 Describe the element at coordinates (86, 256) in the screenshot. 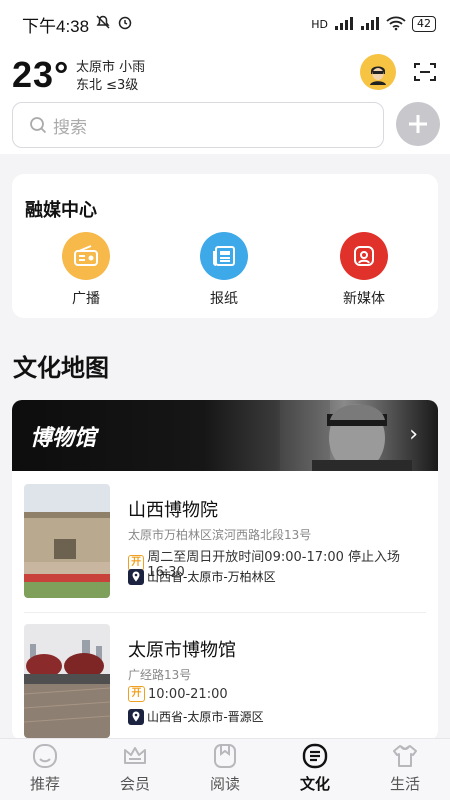

I see `radio-icon` at that location.